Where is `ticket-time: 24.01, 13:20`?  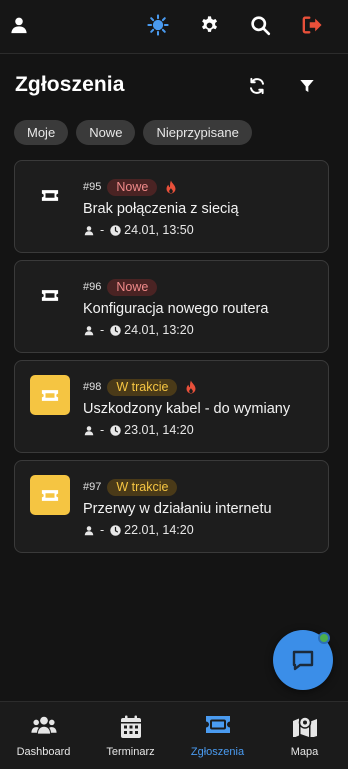 ticket-time: 24.01, 13:20 is located at coordinates (159, 330).